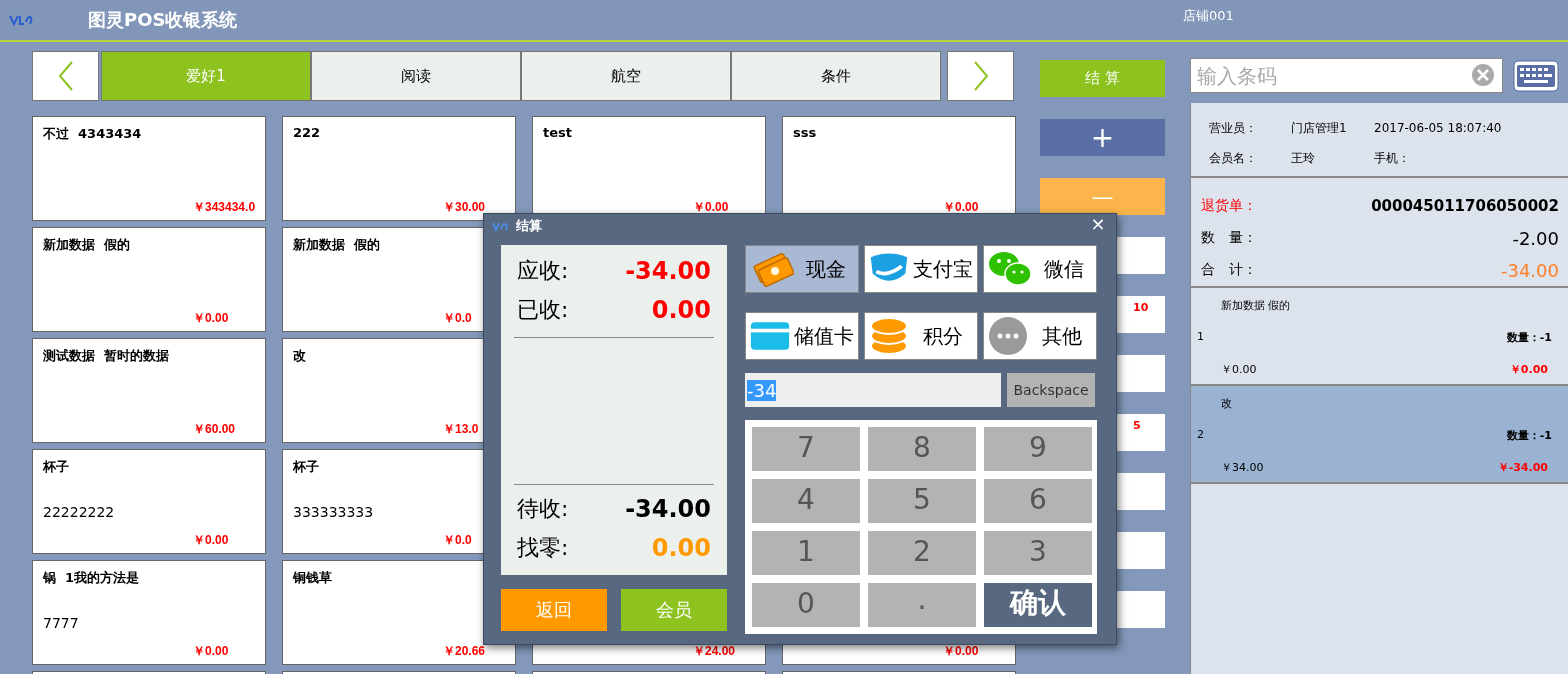 This screenshot has width=1568, height=674. Describe the element at coordinates (399, 168) in the screenshot. I see `product-card: 222 ￥30.00` at that location.